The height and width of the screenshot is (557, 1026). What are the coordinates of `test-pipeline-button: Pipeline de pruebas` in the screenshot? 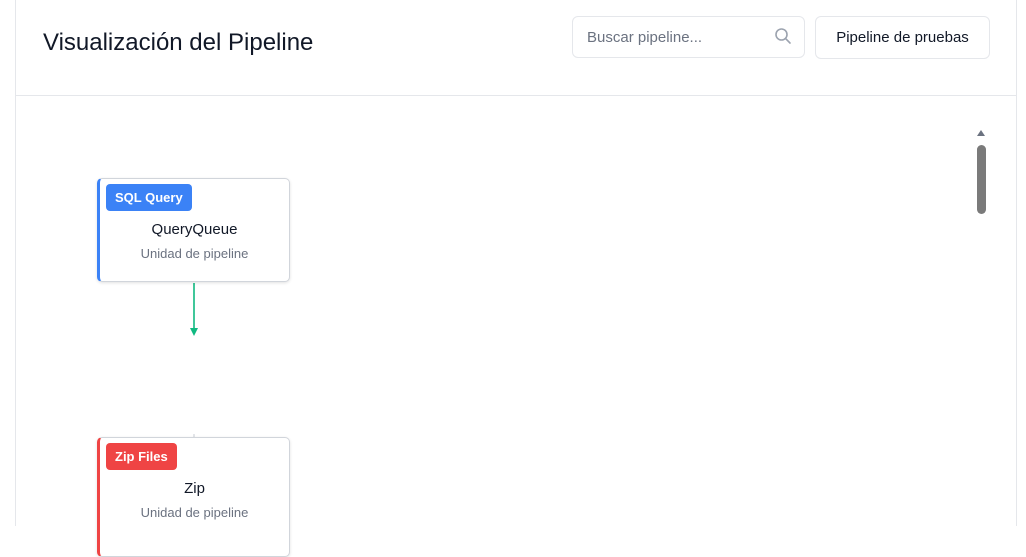 It's located at (902, 37).